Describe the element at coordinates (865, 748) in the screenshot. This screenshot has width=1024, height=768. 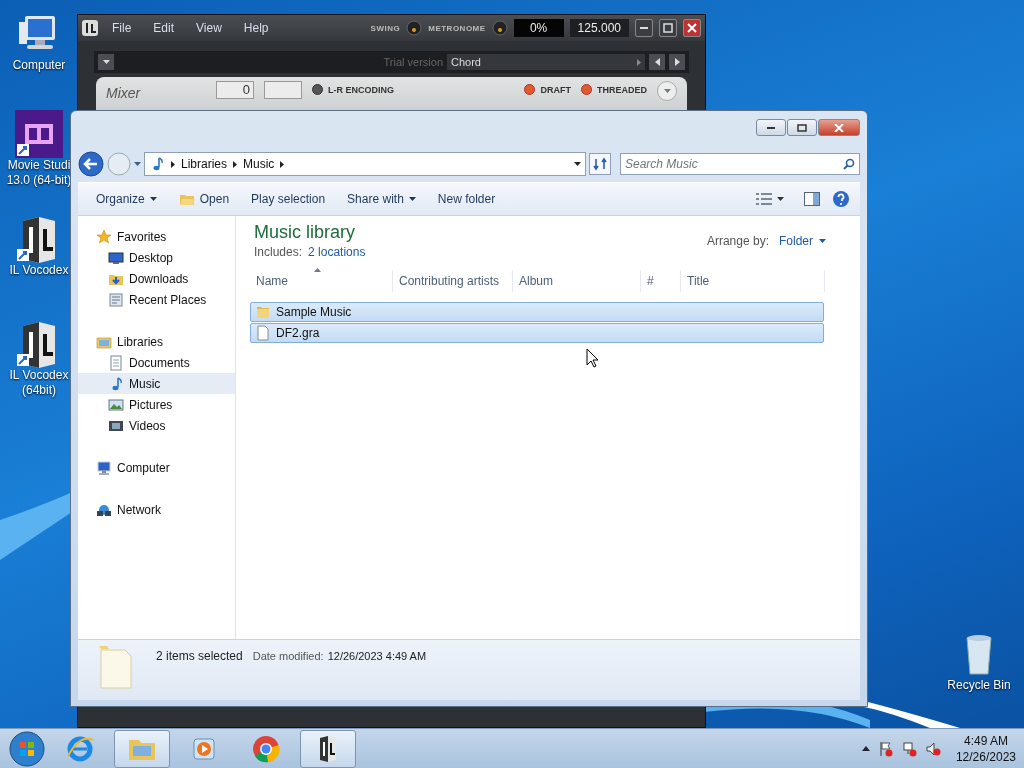
I see `show-hidden-icons-icon` at that location.